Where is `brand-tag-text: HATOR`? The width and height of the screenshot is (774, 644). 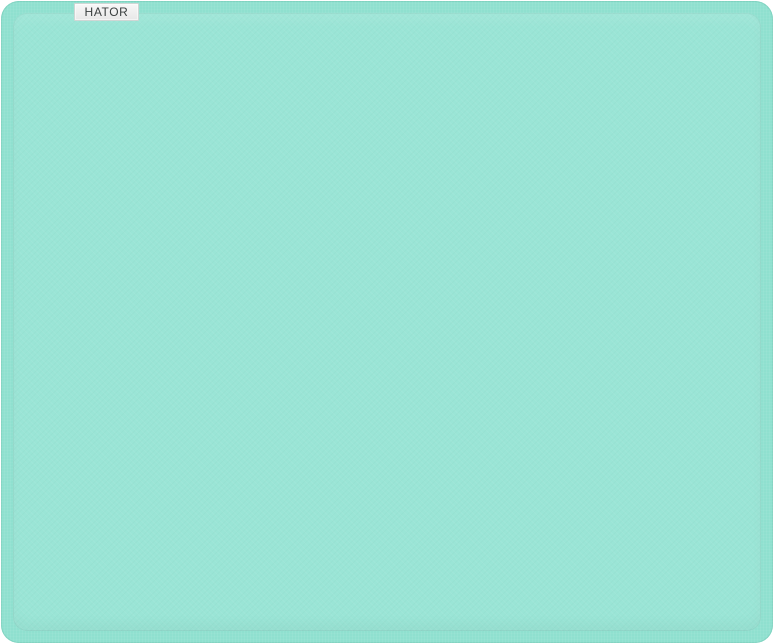 brand-tag-text: HATOR is located at coordinates (106, 12).